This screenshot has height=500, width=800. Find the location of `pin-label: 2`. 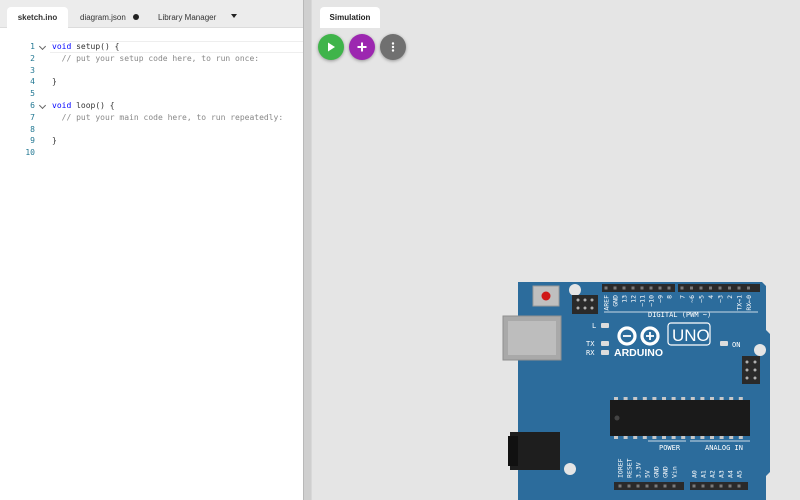

pin-label: 2 is located at coordinates (730, 297).